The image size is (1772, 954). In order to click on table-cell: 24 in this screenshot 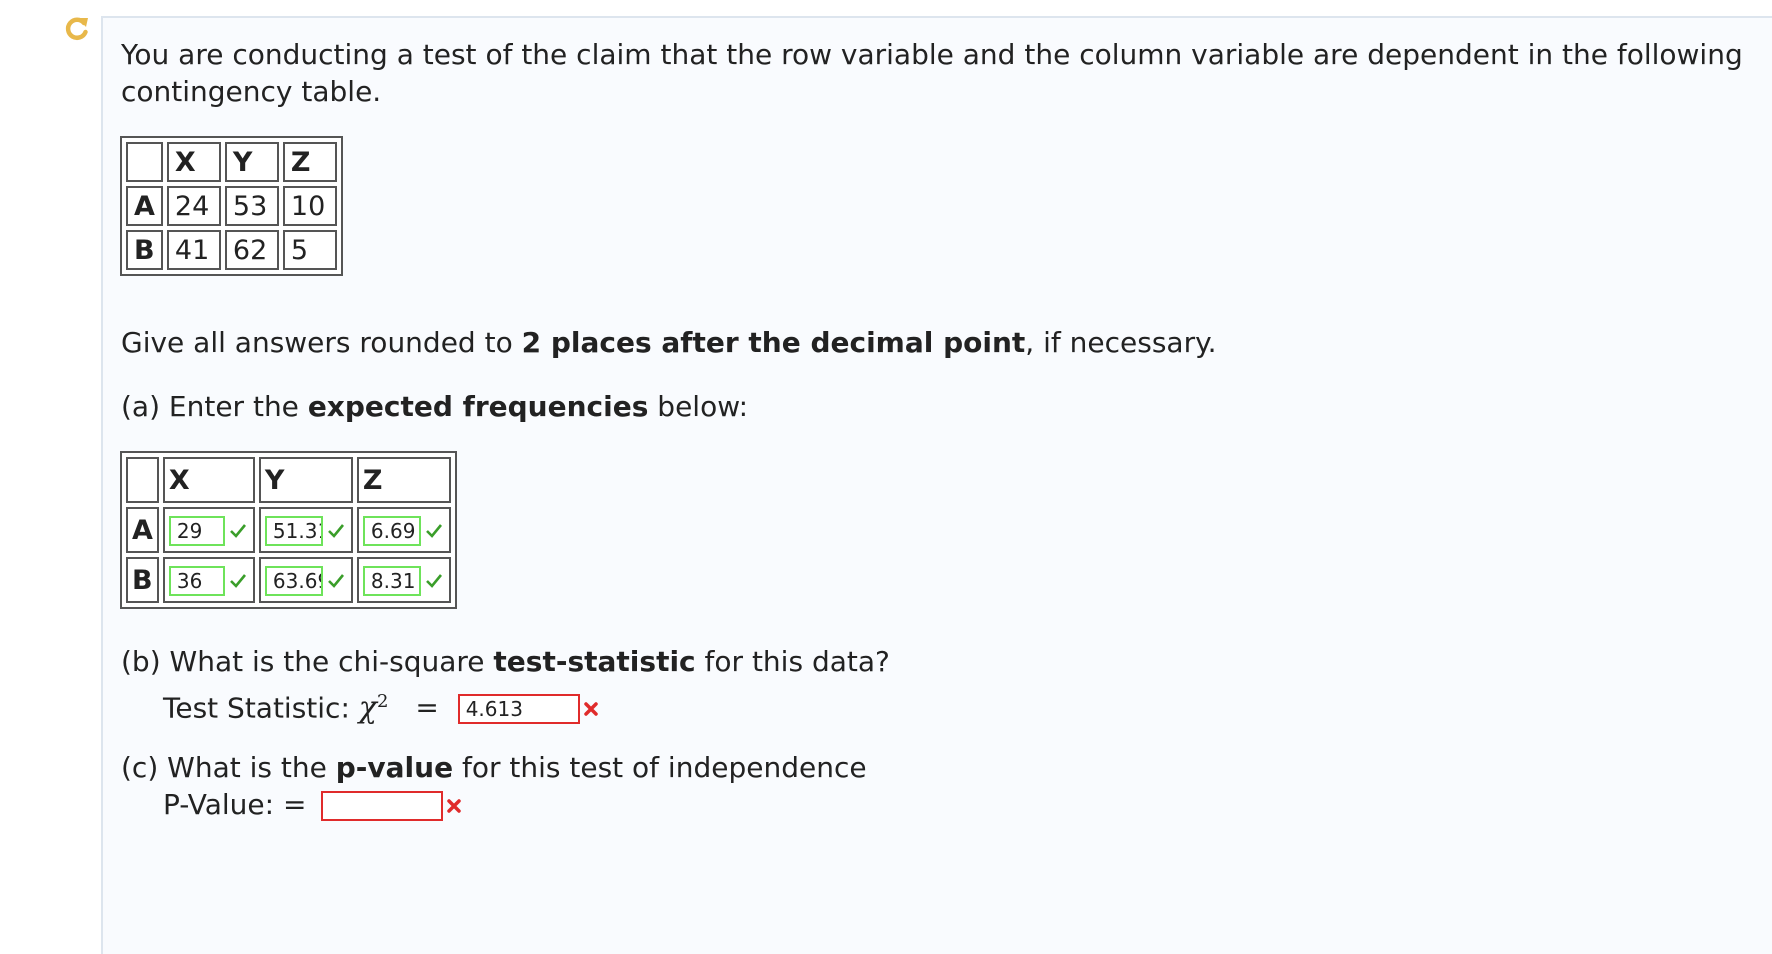, I will do `click(193, 206)`.